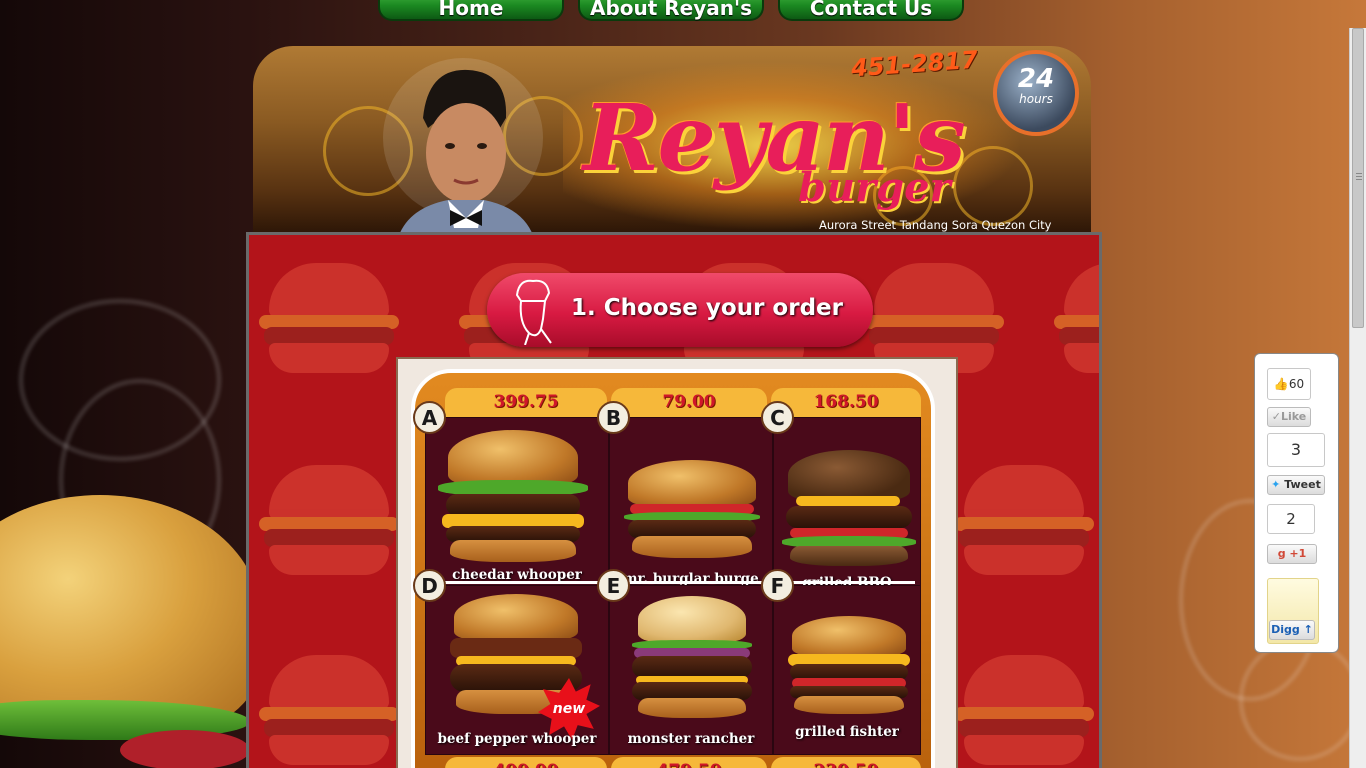 Image resolution: width=1366 pixels, height=768 pixels. I want to click on plusone-label: +1, so click(1298, 553).